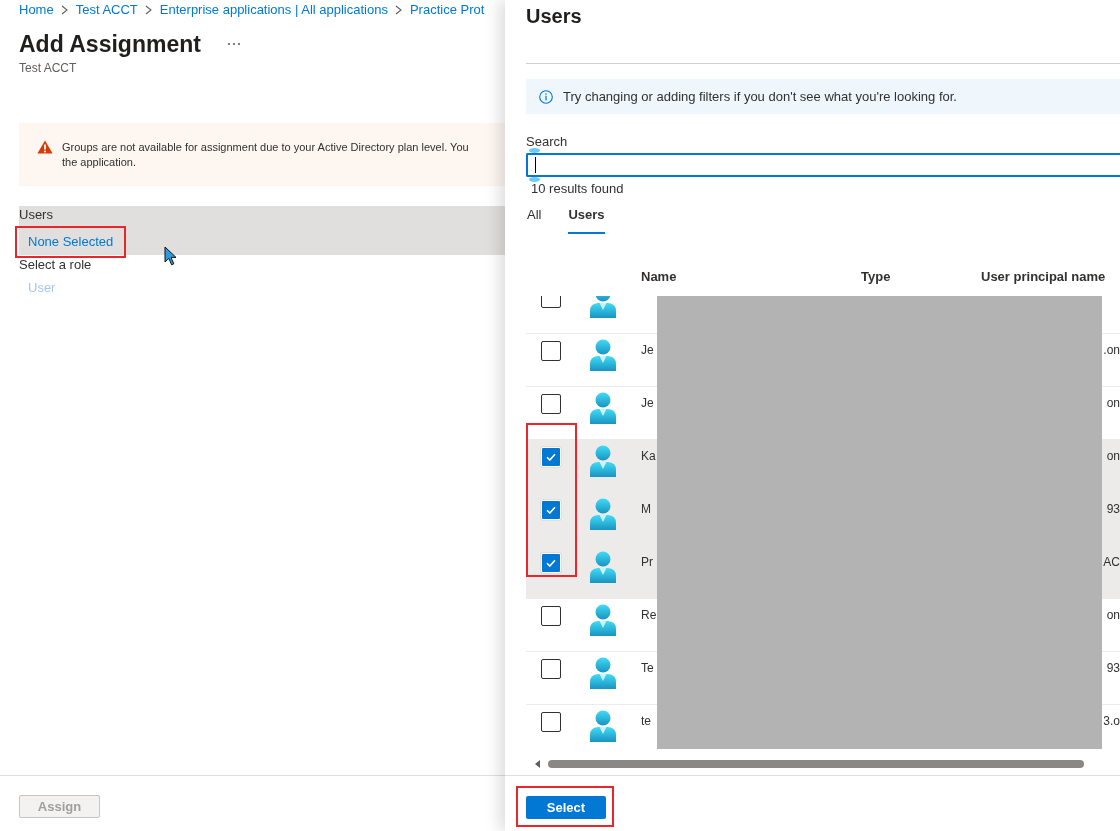  I want to click on filter-tab: Users, so click(586, 219).